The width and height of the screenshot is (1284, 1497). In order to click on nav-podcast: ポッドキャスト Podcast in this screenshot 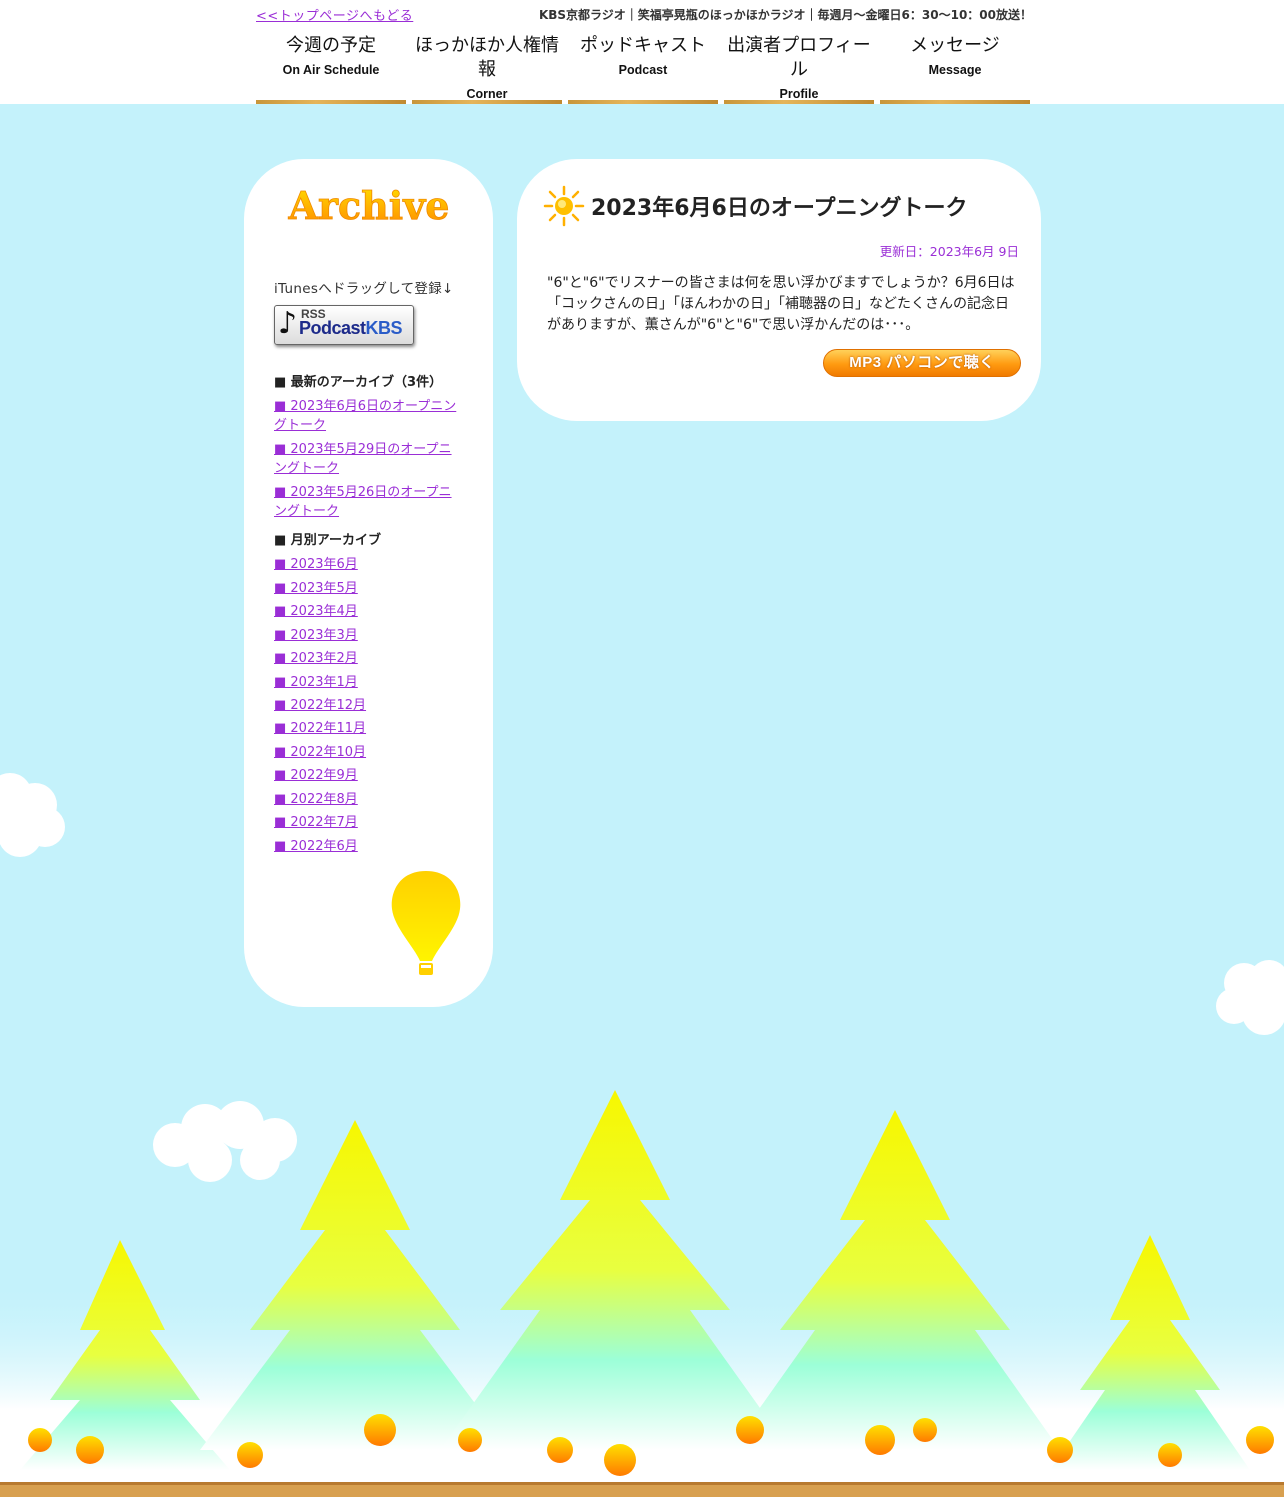, I will do `click(643, 69)`.